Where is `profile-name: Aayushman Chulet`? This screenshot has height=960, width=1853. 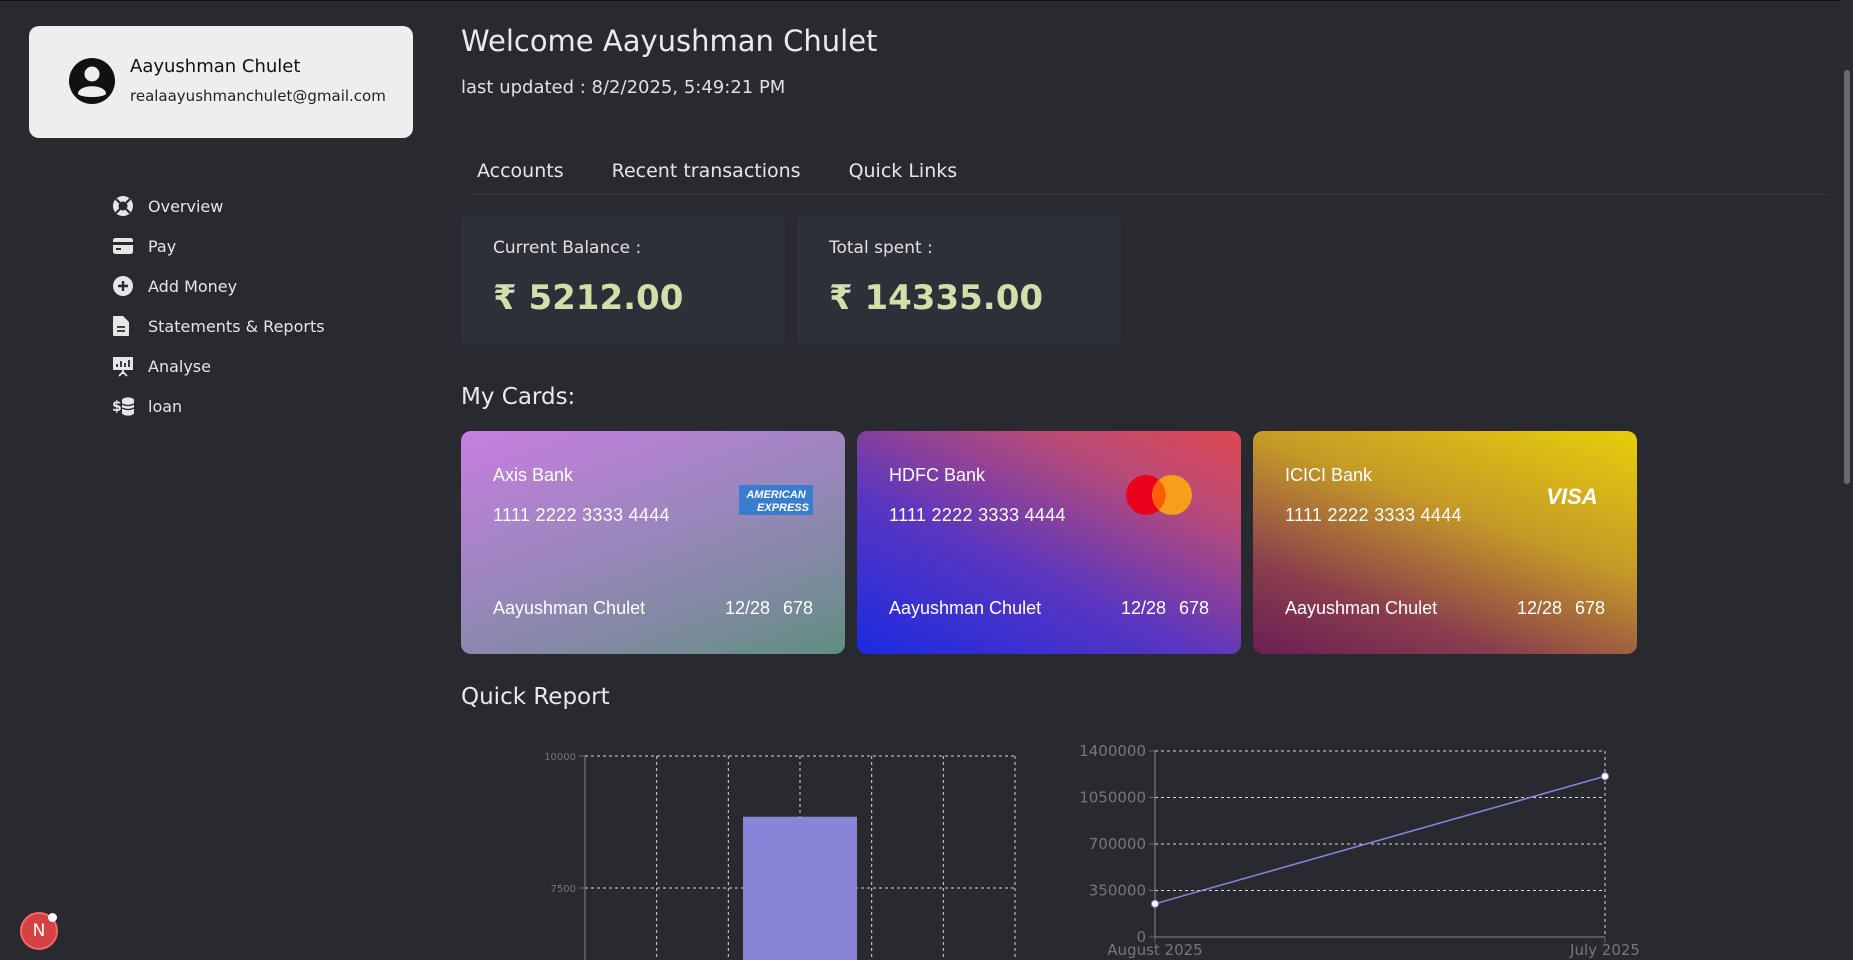 profile-name: Aayushman Chulet is located at coordinates (215, 66).